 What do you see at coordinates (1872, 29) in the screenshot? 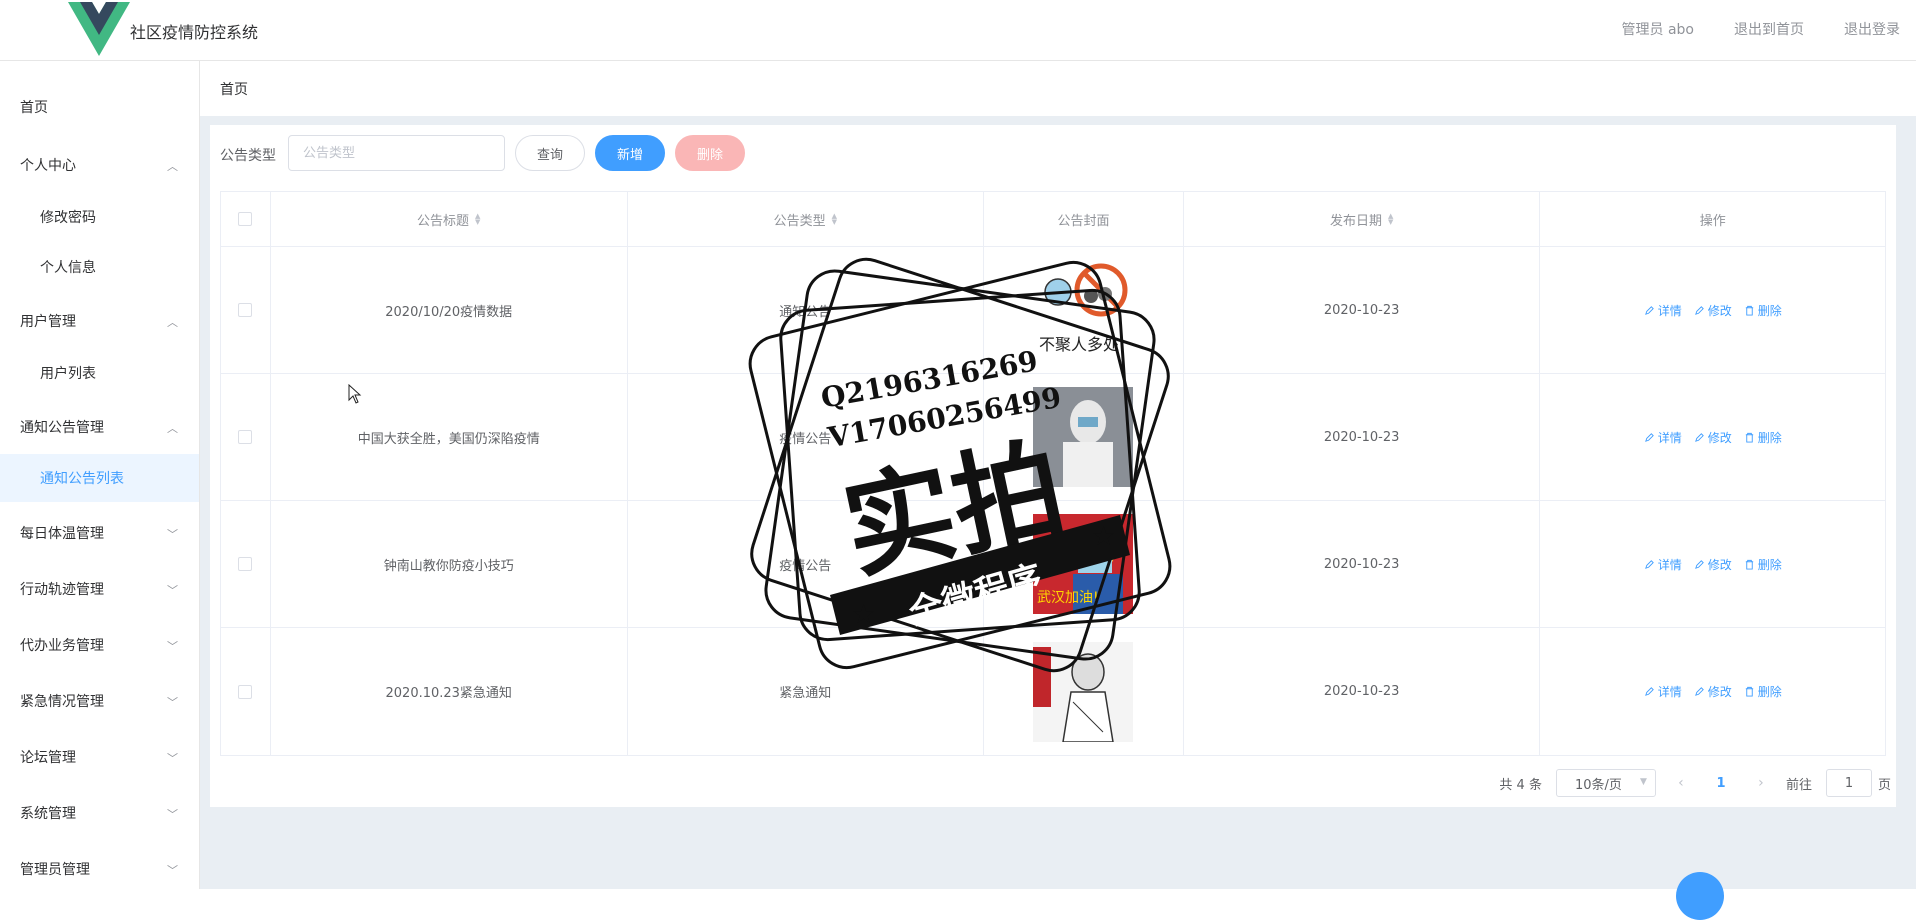
I see `logout-link: 退出登录` at bounding box center [1872, 29].